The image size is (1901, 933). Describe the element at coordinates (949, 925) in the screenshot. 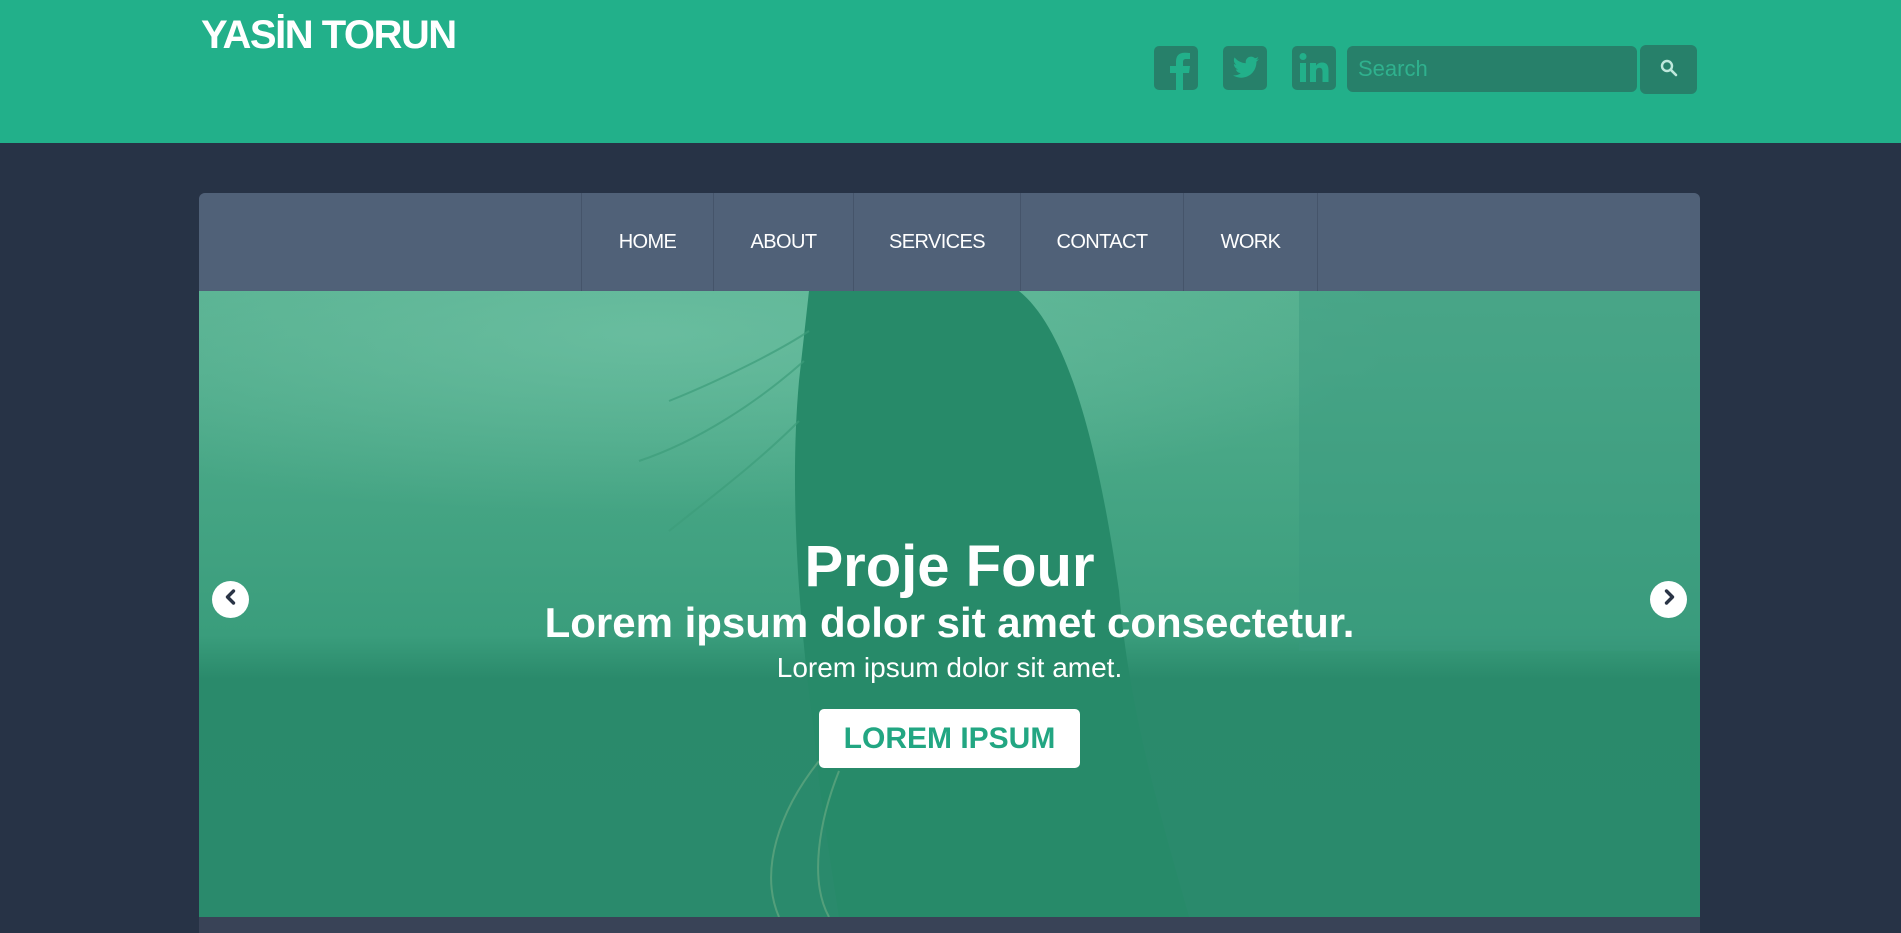

I see `panel-bottom-strip` at that location.